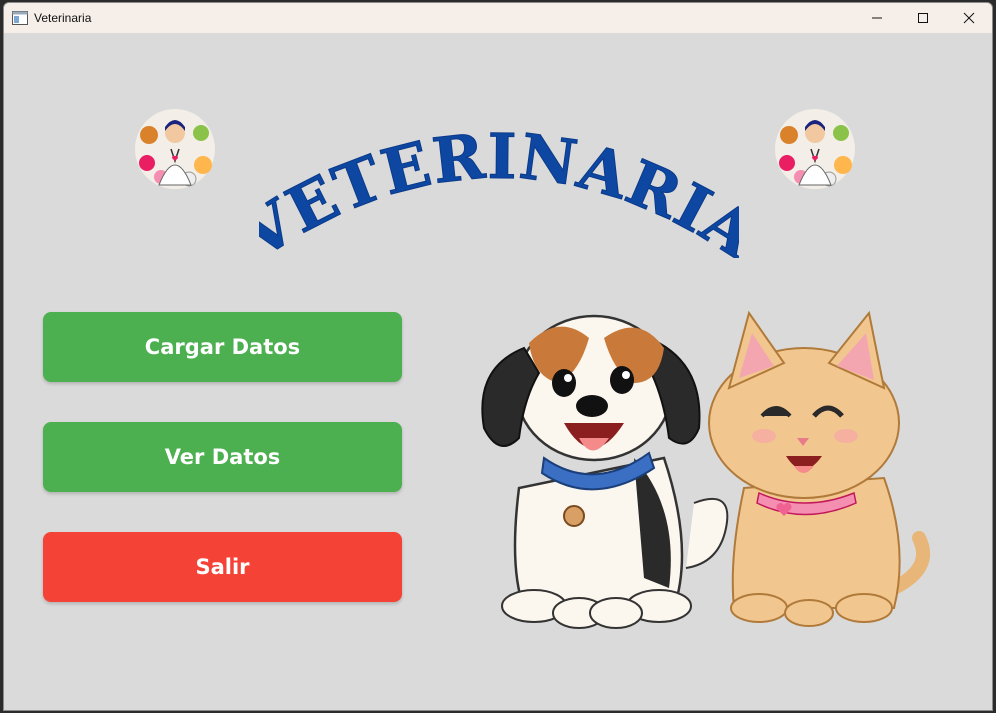 This screenshot has height=713, width=996. I want to click on minimize-icon, so click(877, 18).